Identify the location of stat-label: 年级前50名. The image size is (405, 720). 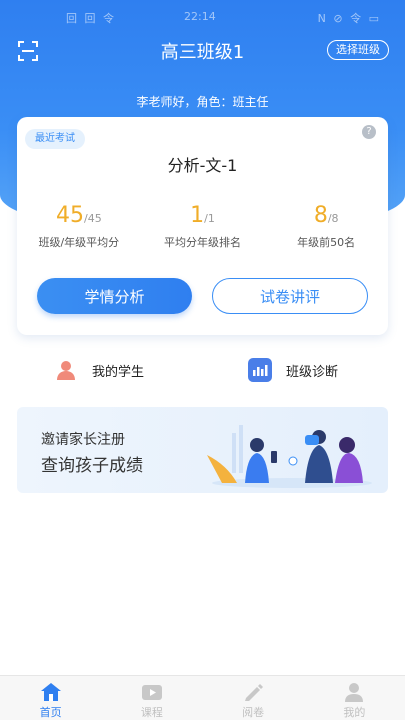
(326, 242).